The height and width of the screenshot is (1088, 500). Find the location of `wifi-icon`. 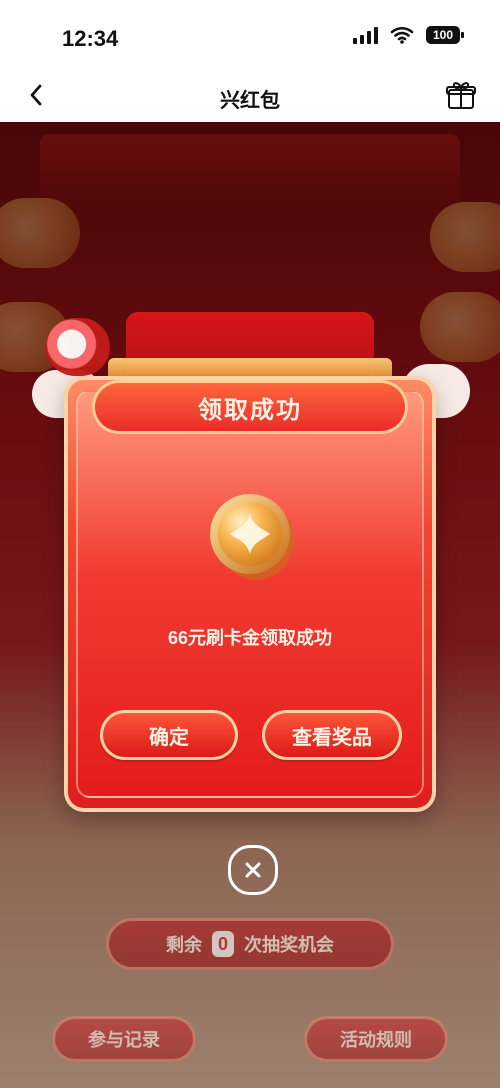

wifi-icon is located at coordinates (402, 35).